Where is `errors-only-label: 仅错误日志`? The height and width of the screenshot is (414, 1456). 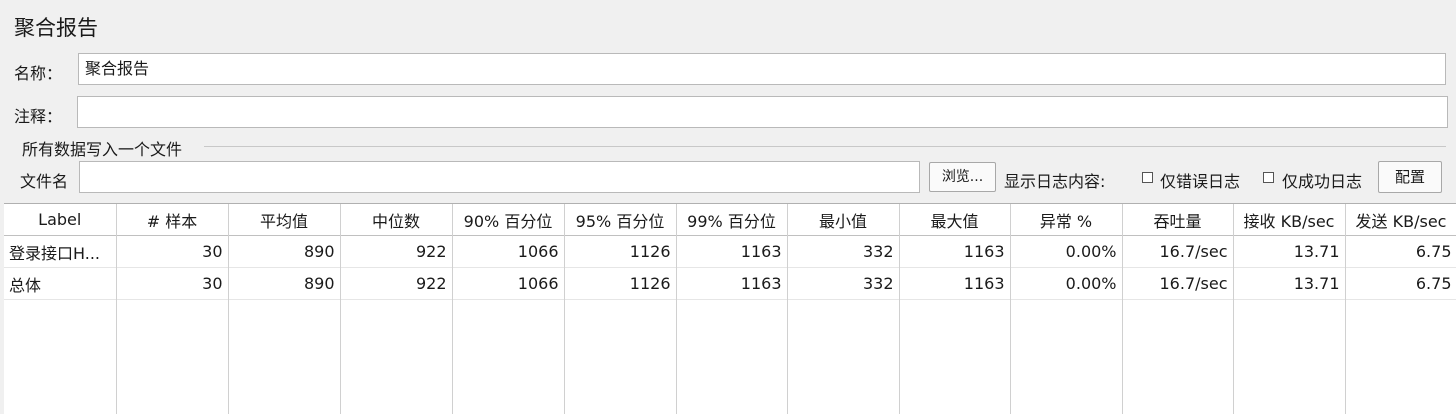 errors-only-label: 仅错误日志 is located at coordinates (1200, 180).